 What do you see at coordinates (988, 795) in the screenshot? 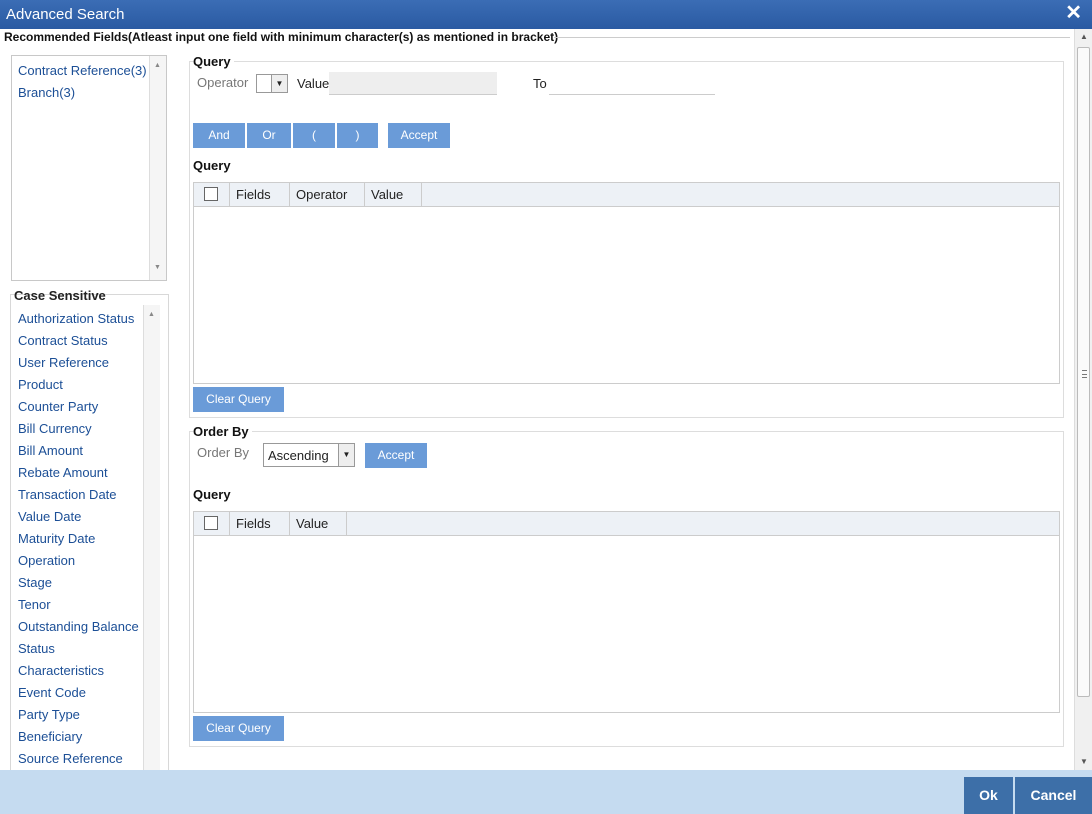
I see `ok-button: Ok` at bounding box center [988, 795].